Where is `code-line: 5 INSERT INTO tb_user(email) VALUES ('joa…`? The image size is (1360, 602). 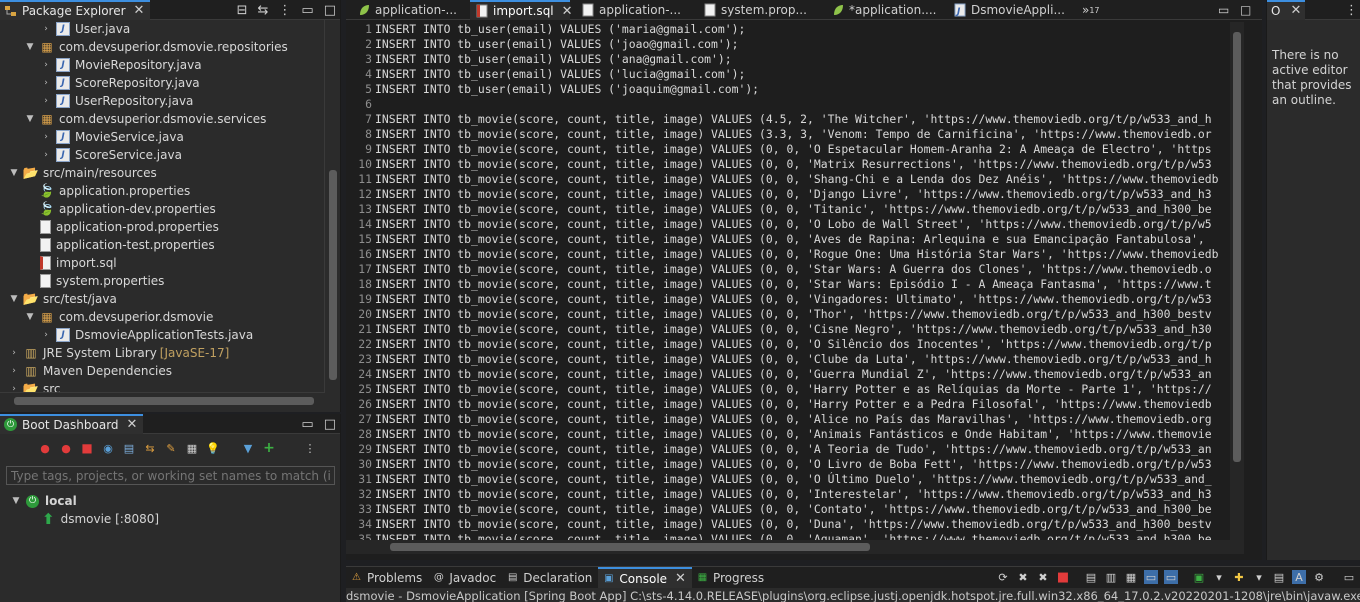
code-line: 5 INSERT INTO tb_user(email) VALUES ('joa… is located at coordinates (552, 89).